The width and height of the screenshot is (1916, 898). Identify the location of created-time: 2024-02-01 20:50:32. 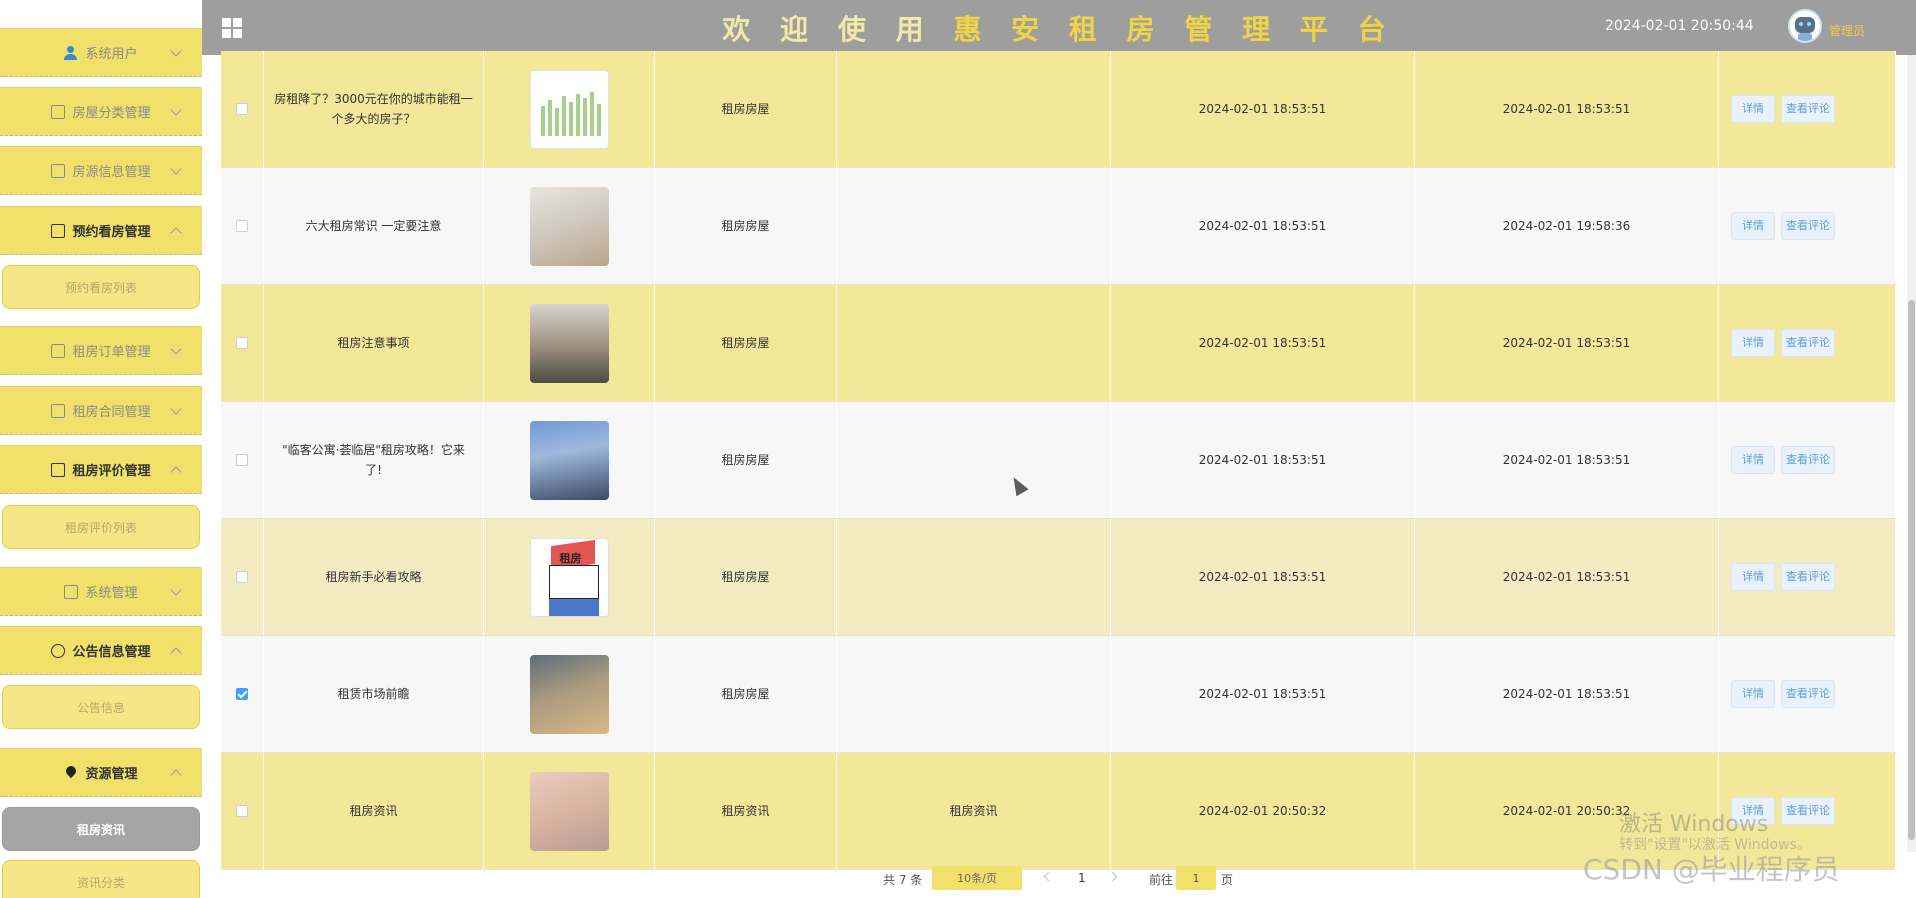
(1263, 811).